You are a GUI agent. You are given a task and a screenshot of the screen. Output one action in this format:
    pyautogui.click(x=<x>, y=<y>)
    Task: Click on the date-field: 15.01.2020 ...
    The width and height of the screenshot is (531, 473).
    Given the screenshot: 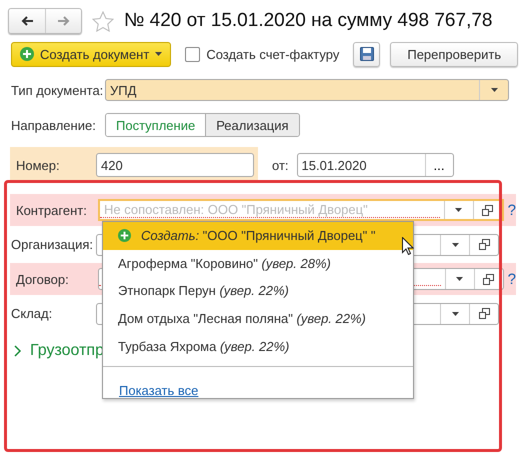 What is the action you would take?
    pyautogui.click(x=375, y=165)
    